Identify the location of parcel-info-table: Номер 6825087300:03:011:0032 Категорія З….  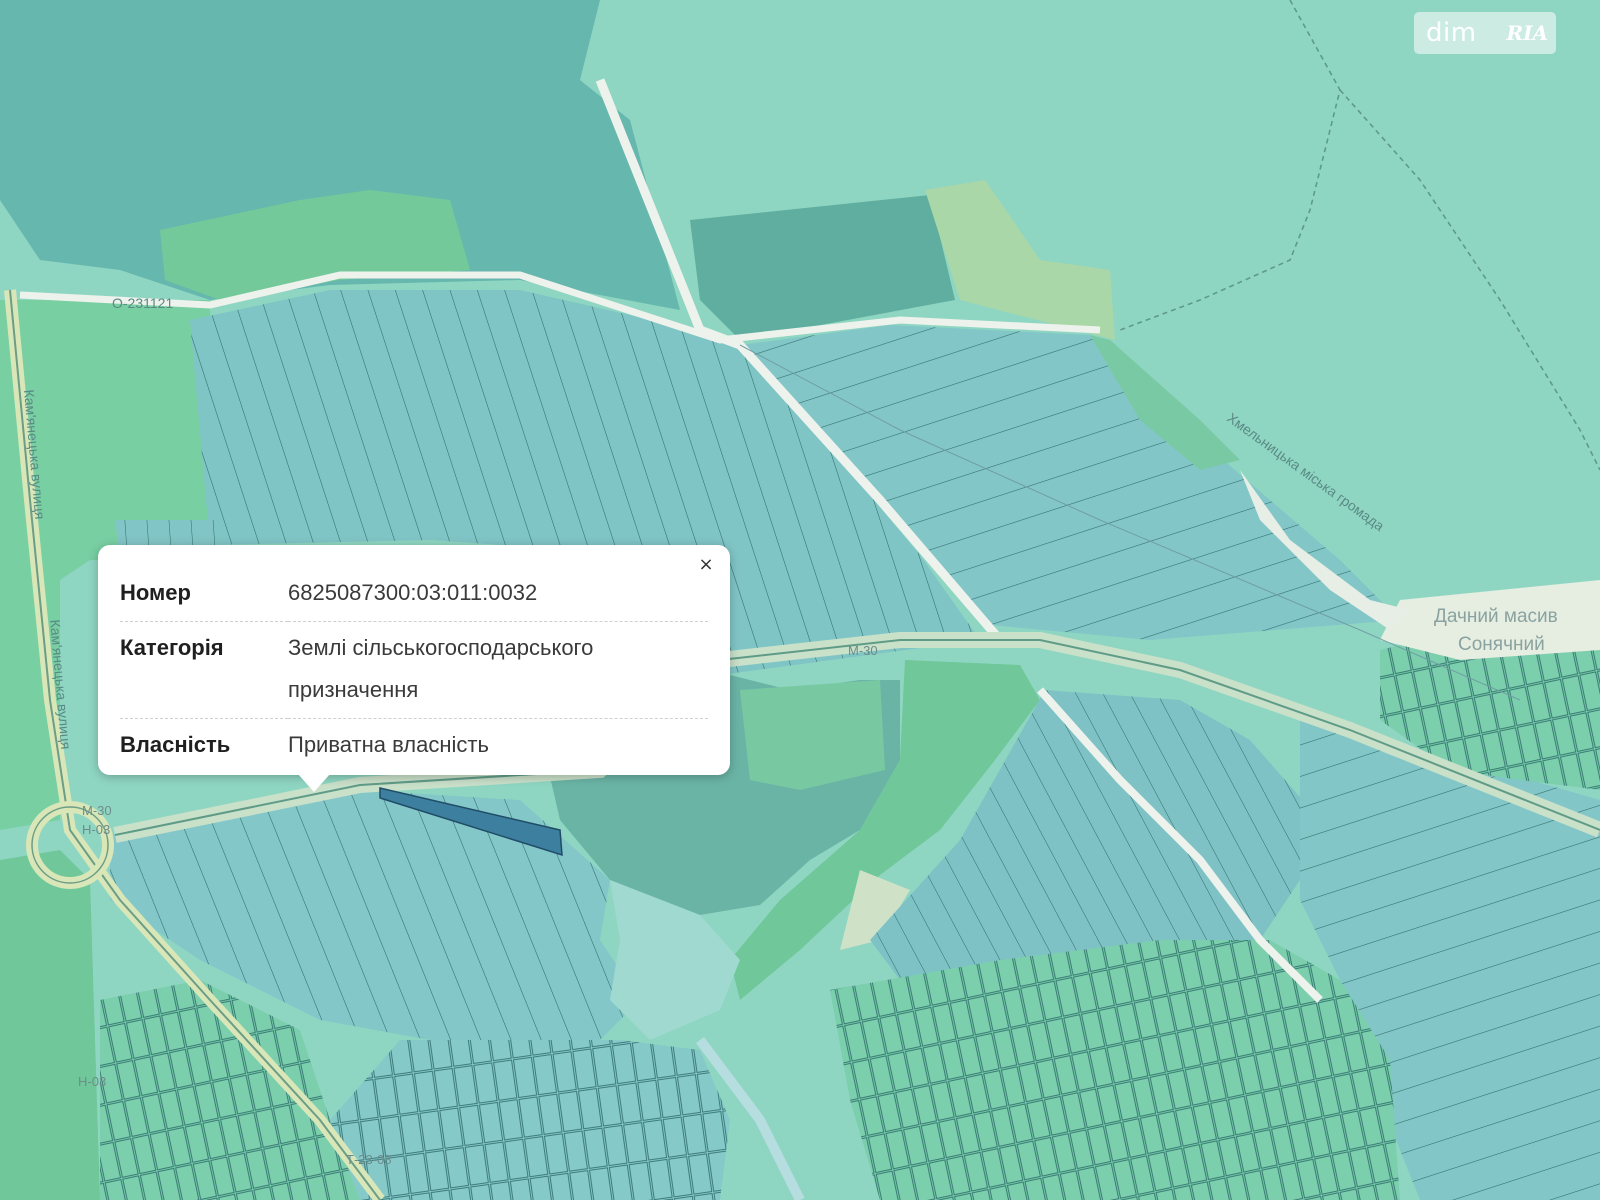
(414, 670).